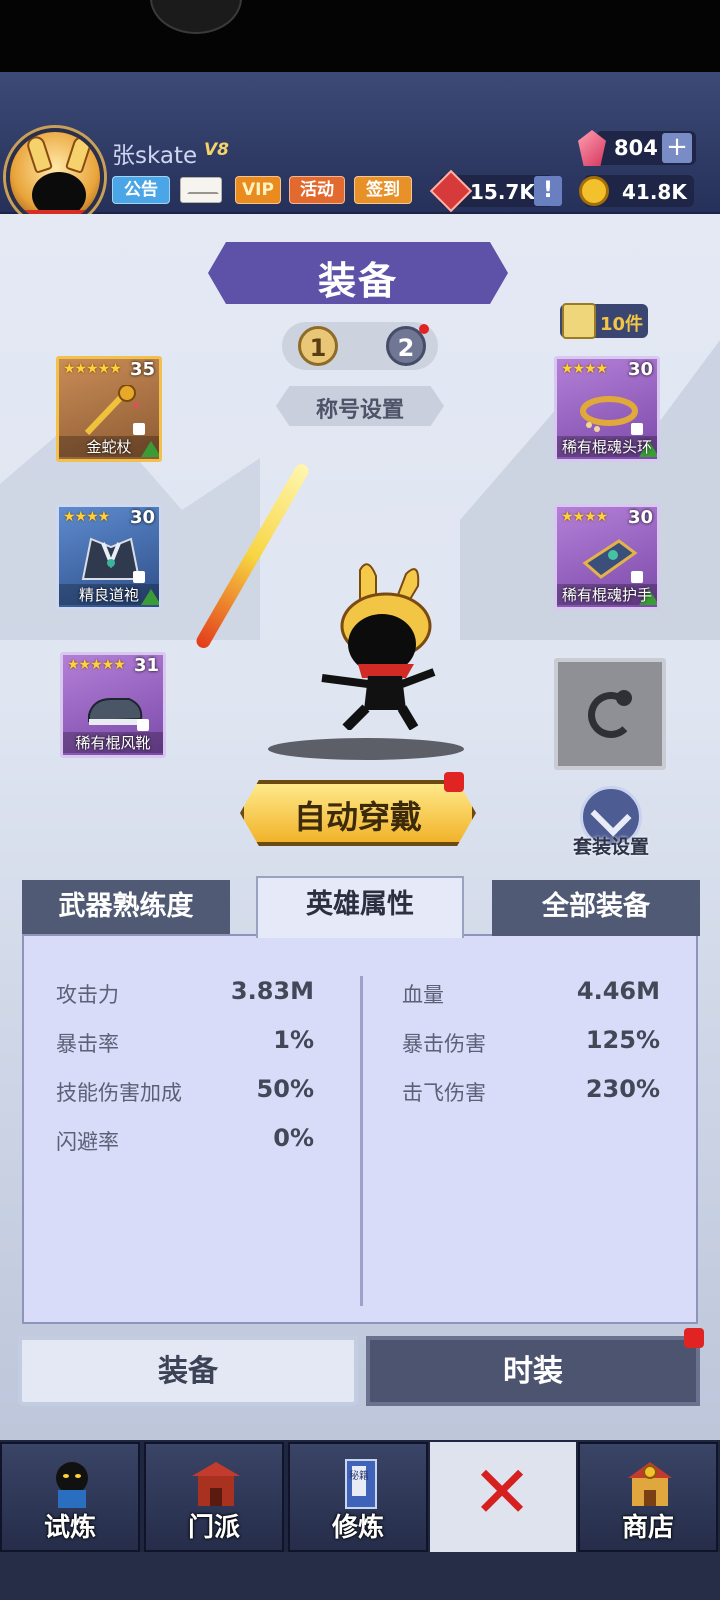 The width and height of the screenshot is (720, 1600). I want to click on stat-value: 3.83M, so click(272, 991).